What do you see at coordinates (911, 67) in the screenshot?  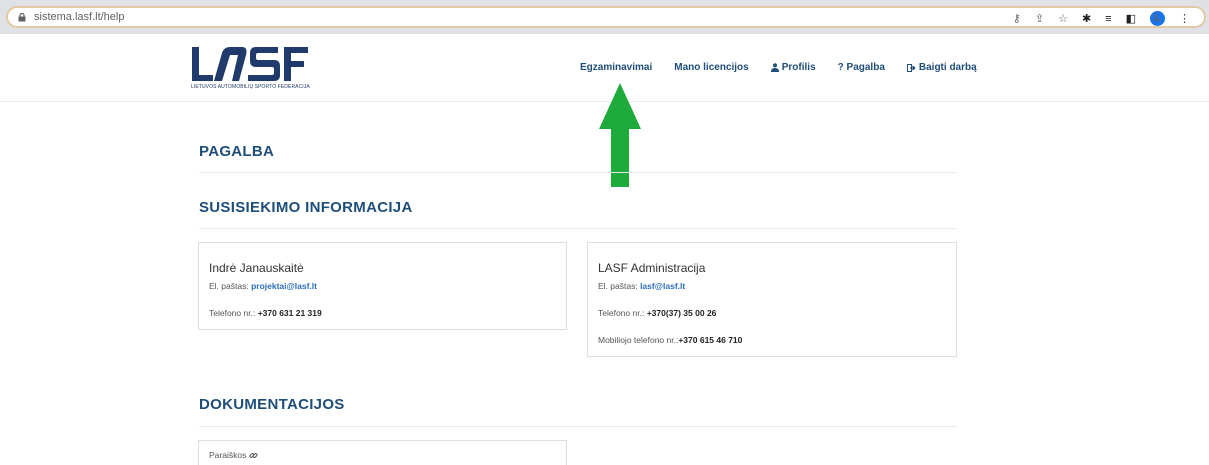 I see `sign-out-icon` at bounding box center [911, 67].